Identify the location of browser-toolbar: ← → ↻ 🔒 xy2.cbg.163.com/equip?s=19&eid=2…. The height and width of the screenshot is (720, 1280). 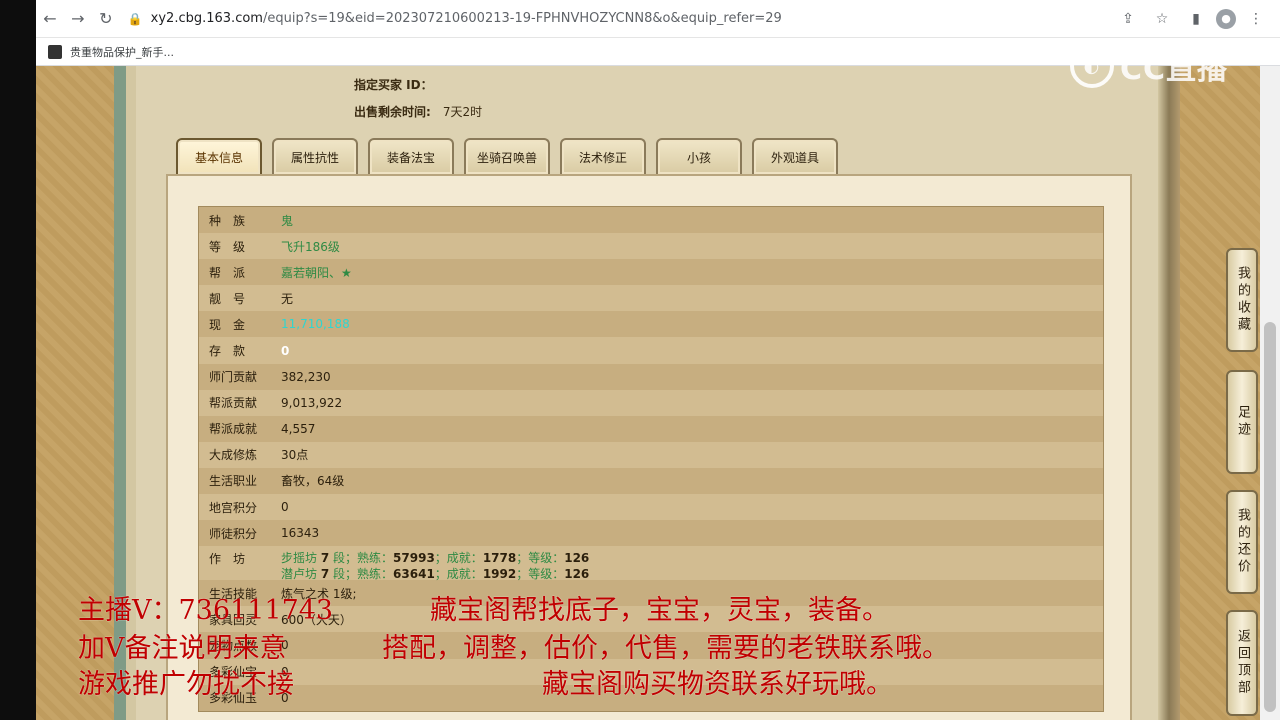
(658, 19).